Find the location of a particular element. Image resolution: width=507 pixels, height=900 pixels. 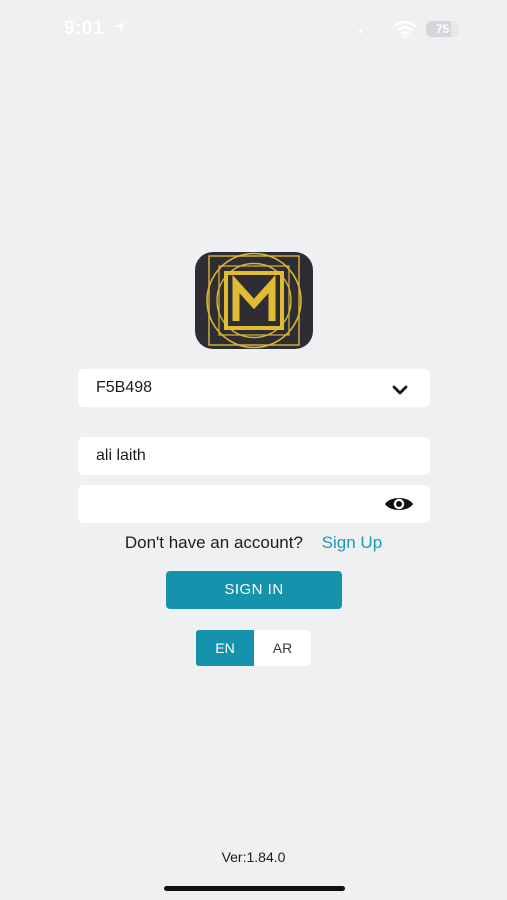

location-icon is located at coordinates (120, 29).